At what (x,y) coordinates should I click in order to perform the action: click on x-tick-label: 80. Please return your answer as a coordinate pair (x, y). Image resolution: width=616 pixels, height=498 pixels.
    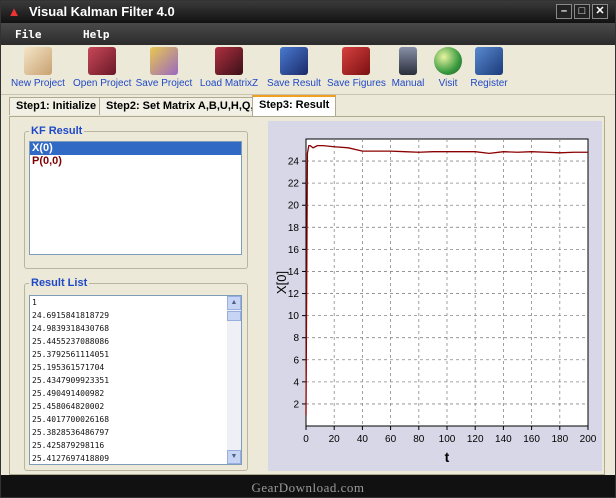
    Looking at the image, I should click on (419, 439).